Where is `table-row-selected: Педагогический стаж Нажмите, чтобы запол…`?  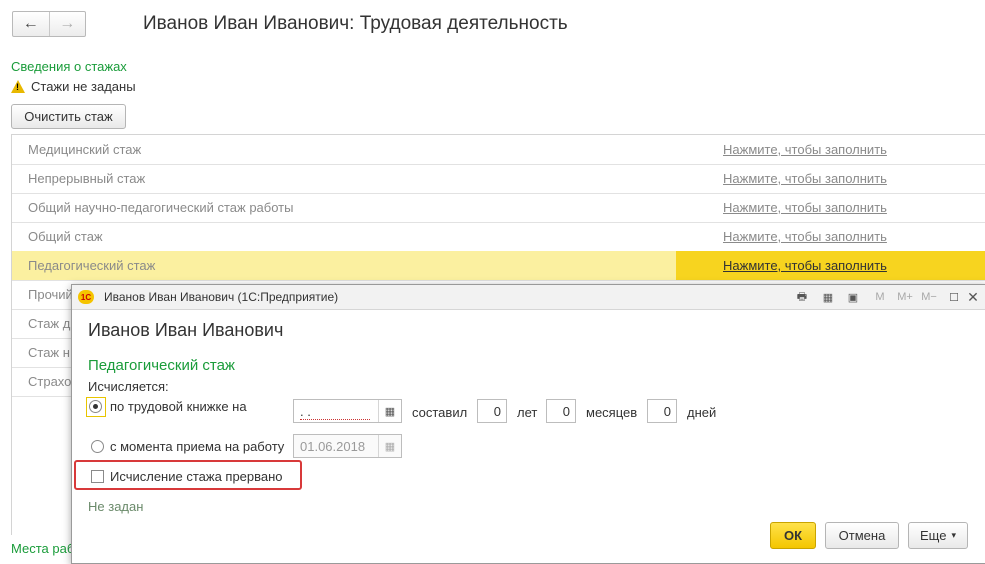 table-row-selected: Педагогический стаж Нажмите, чтобы запол… is located at coordinates (498, 266).